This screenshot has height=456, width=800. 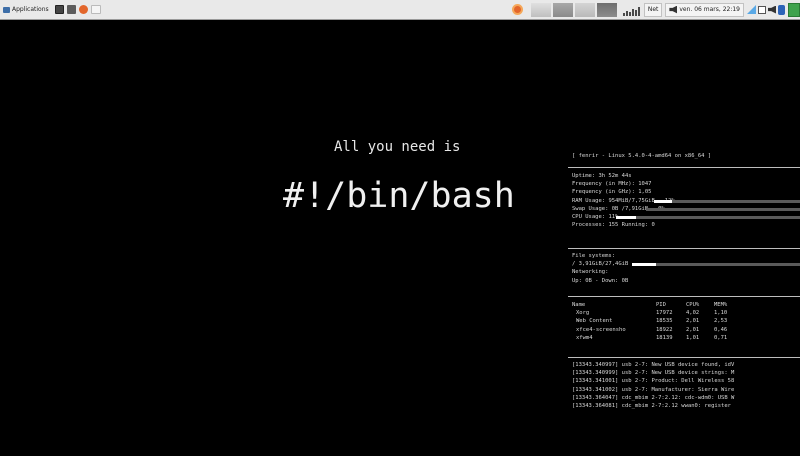 I want to click on top-panel: Applications Net ven. 06 mars, 22:19, so click(x=400, y=10).